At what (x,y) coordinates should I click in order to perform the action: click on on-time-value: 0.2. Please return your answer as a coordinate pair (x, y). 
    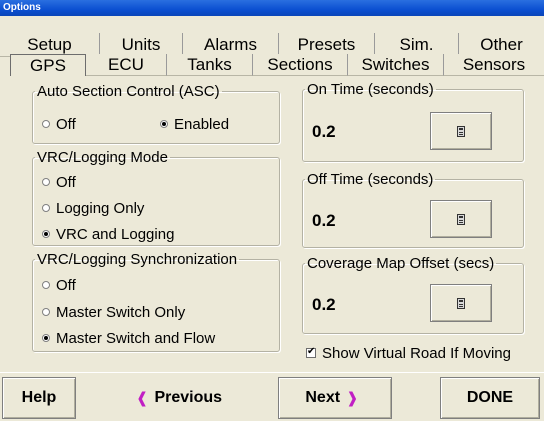
    Looking at the image, I should click on (324, 131).